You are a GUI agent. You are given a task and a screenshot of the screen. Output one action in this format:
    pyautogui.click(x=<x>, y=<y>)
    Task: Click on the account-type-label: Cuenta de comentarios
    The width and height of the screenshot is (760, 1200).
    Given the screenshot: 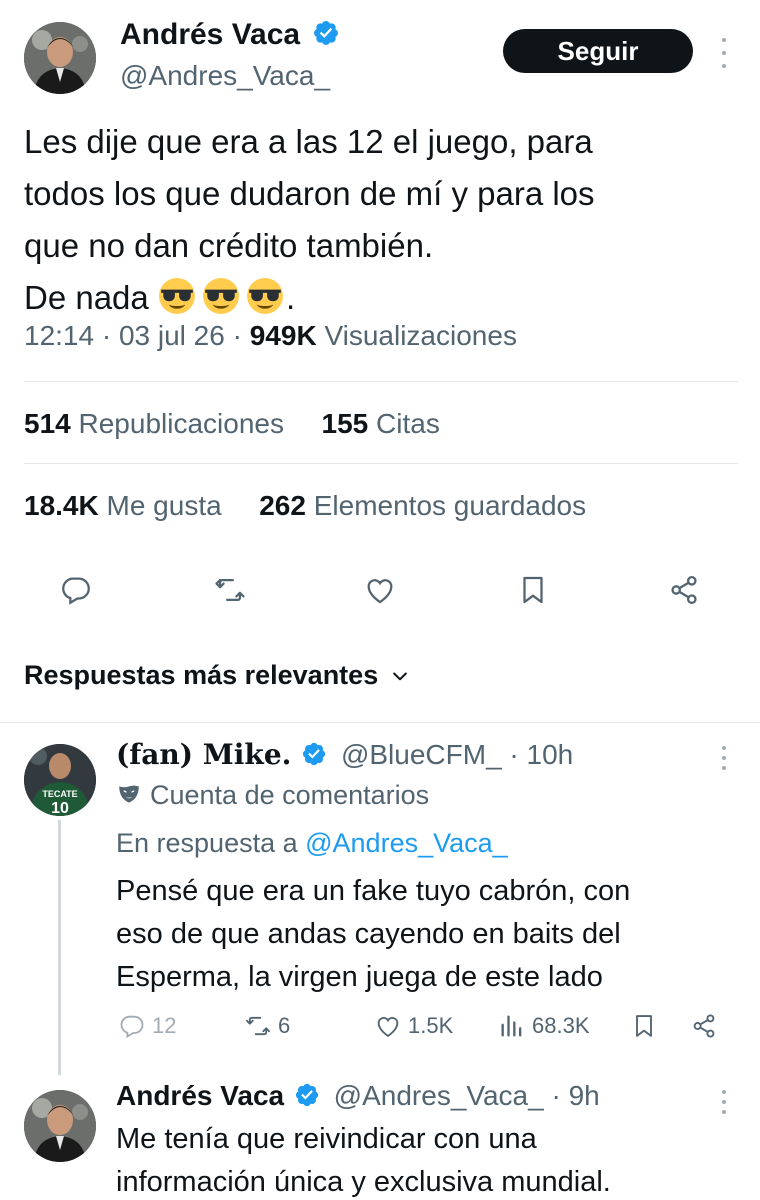 What is the action you would take?
    pyautogui.click(x=290, y=795)
    